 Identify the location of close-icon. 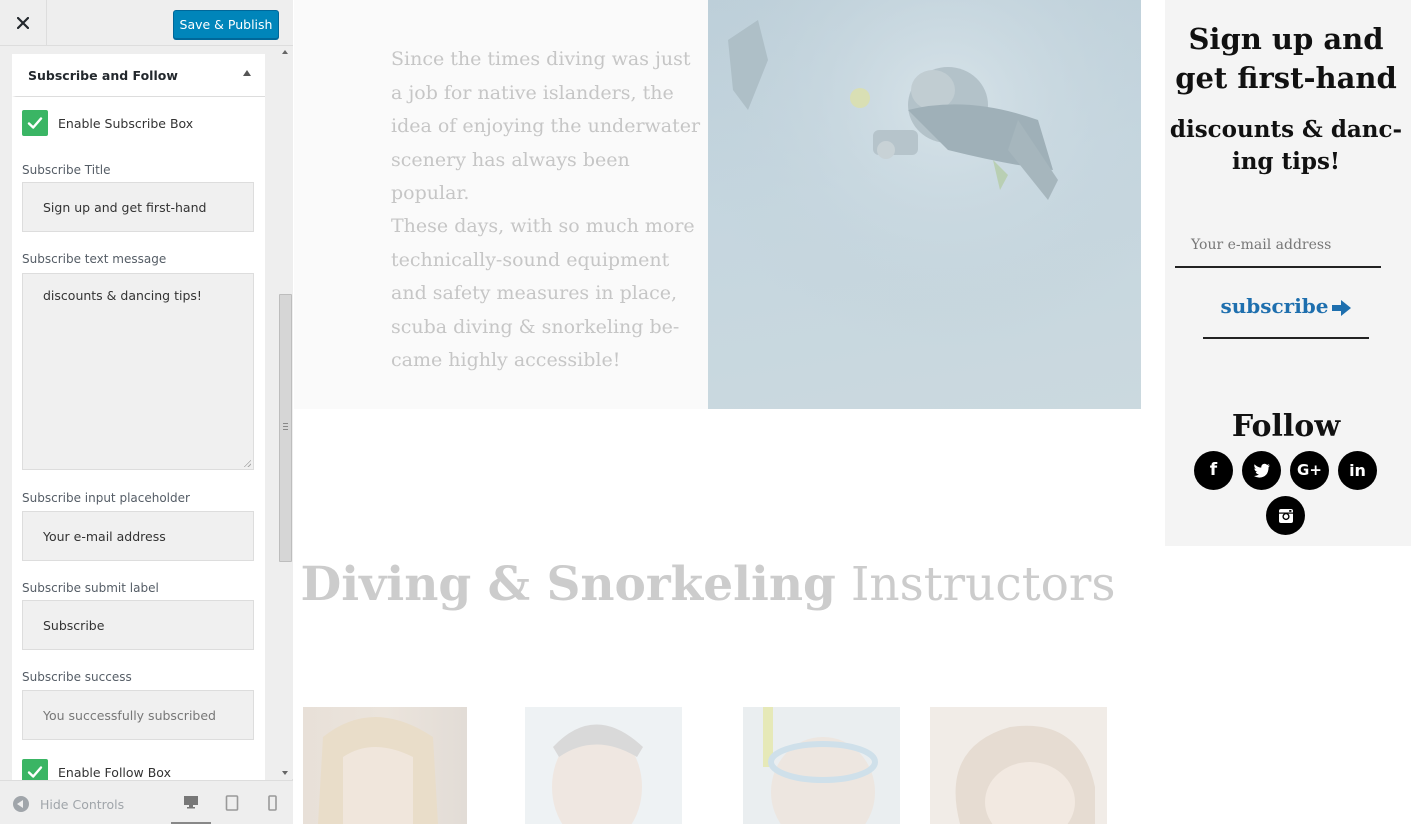
(23, 23).